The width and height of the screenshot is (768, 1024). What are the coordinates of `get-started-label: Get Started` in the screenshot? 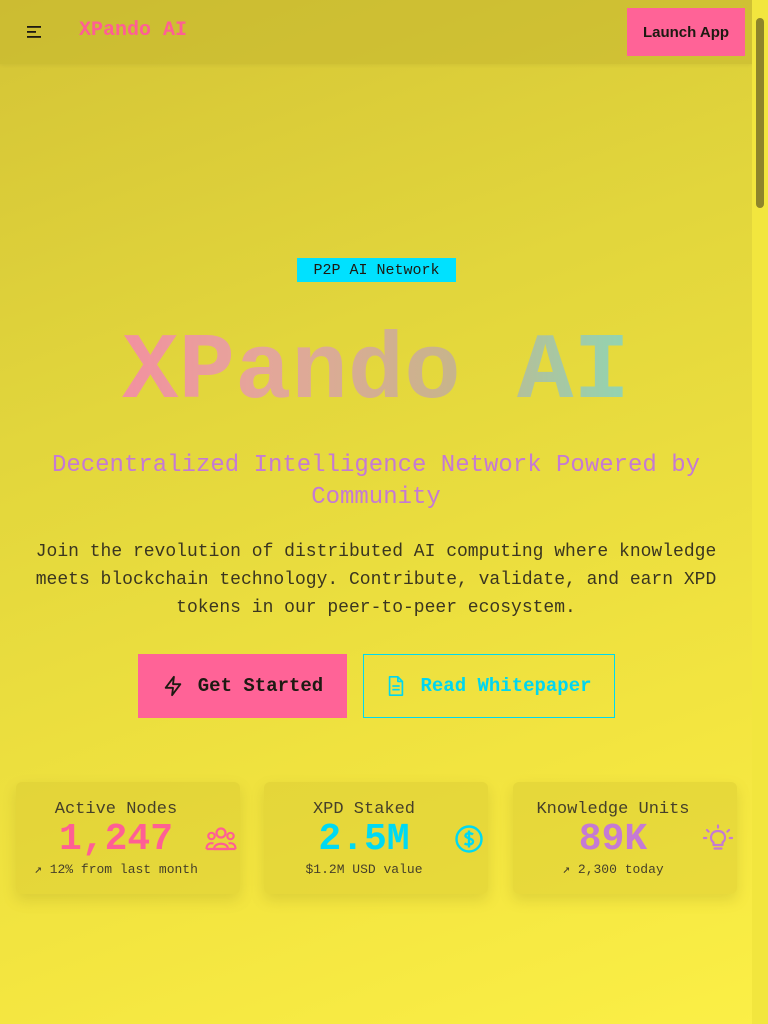 It's located at (260, 686).